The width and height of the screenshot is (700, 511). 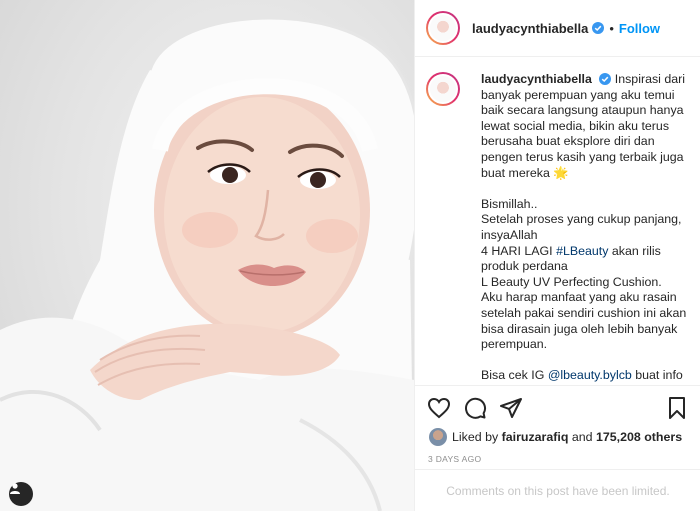 I want to click on follow-button: Follow, so click(x=639, y=28).